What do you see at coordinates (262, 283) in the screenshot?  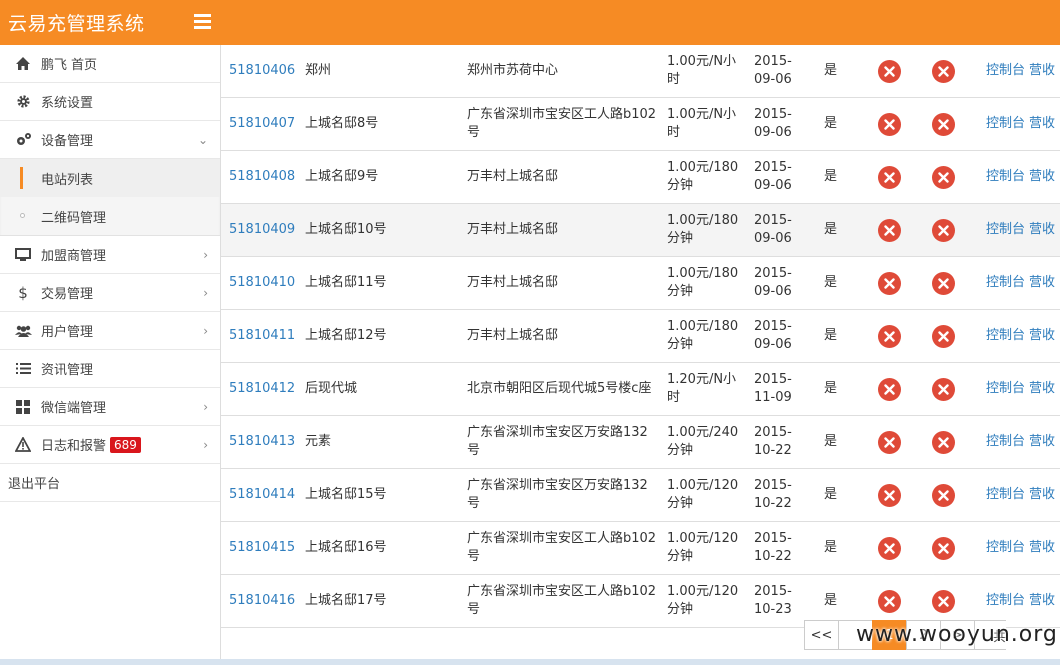 I see `station-id-link: 51810410` at bounding box center [262, 283].